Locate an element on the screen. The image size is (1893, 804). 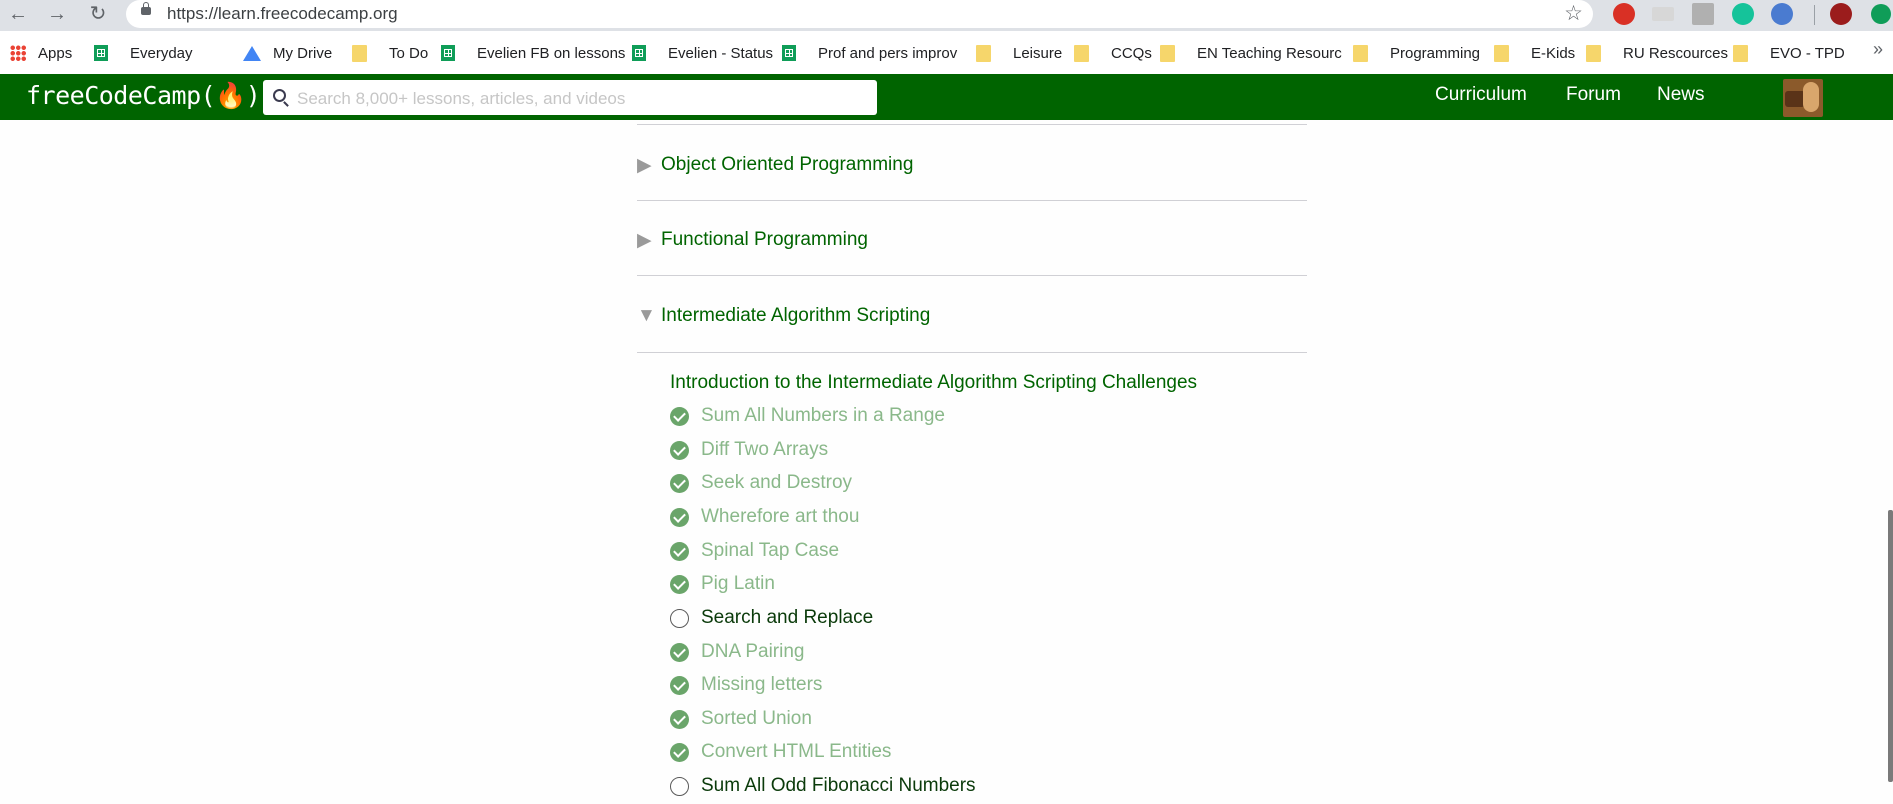
bookmark-evo-tpd: EVO - TPD is located at coordinates (1789, 53).